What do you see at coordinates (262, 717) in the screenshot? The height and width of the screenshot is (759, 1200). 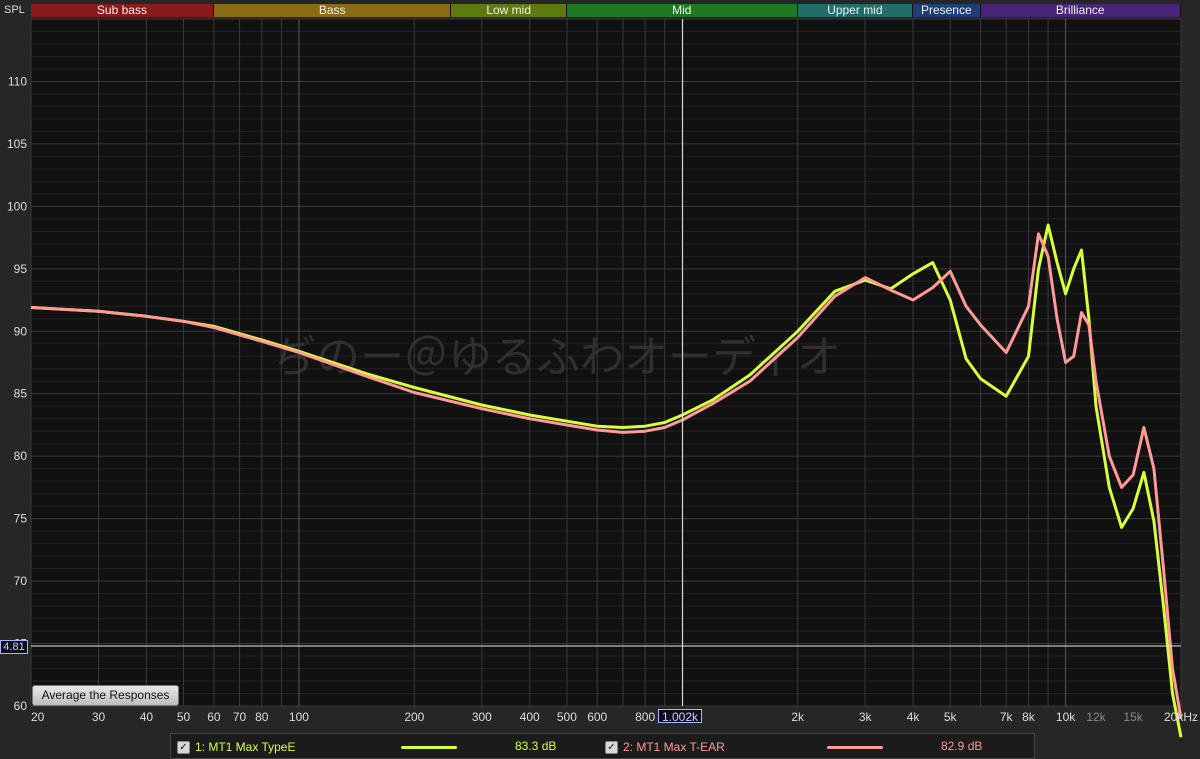 I see `x-tick-label: 80` at bounding box center [262, 717].